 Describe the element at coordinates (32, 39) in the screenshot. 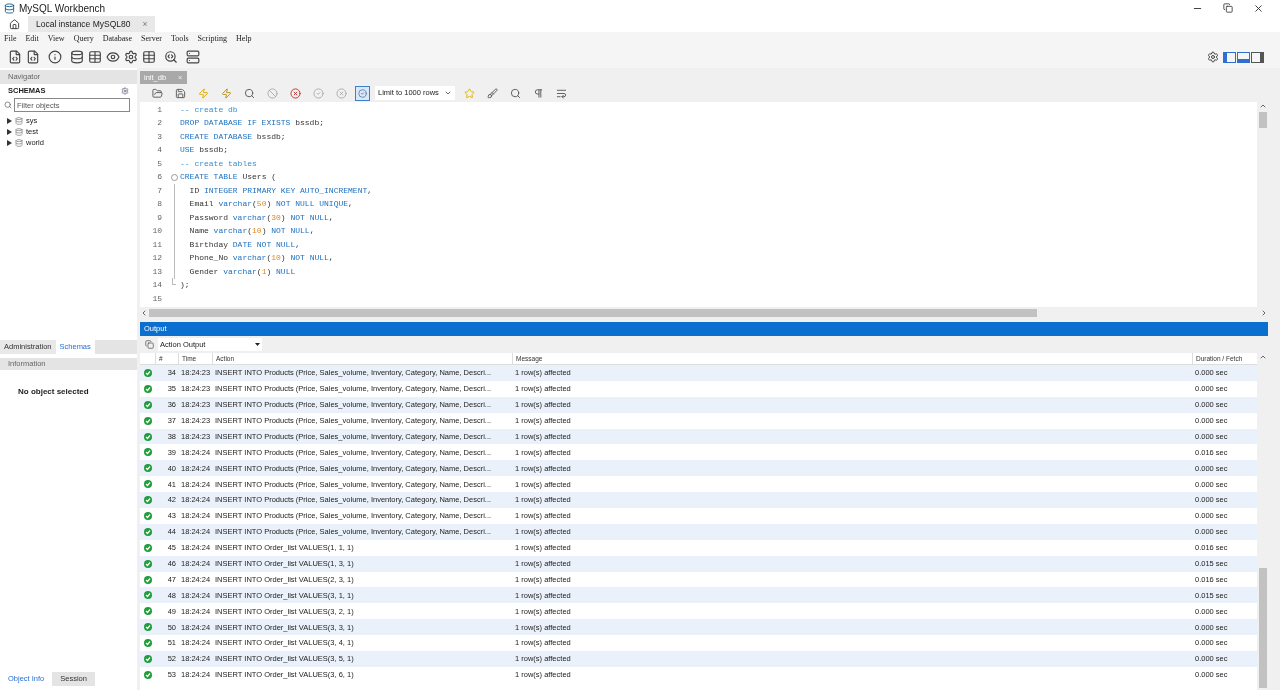

I see `menu-item: Edit` at that location.